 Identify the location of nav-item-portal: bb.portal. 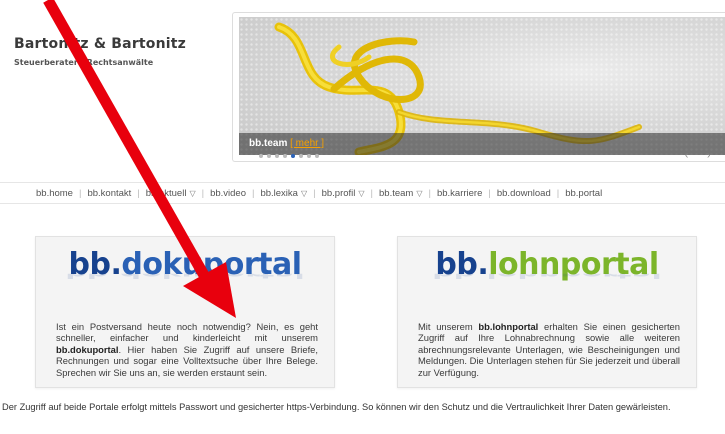
(583, 193).